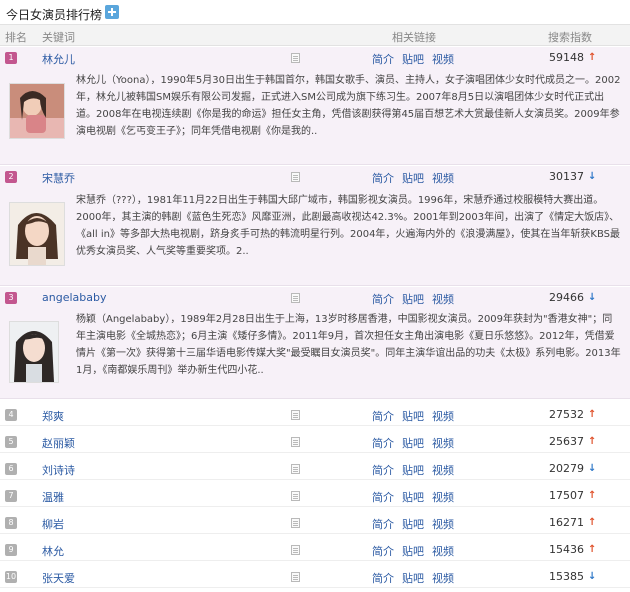 The height and width of the screenshot is (592, 630). I want to click on keyword-link: 郑爽, so click(53, 416).